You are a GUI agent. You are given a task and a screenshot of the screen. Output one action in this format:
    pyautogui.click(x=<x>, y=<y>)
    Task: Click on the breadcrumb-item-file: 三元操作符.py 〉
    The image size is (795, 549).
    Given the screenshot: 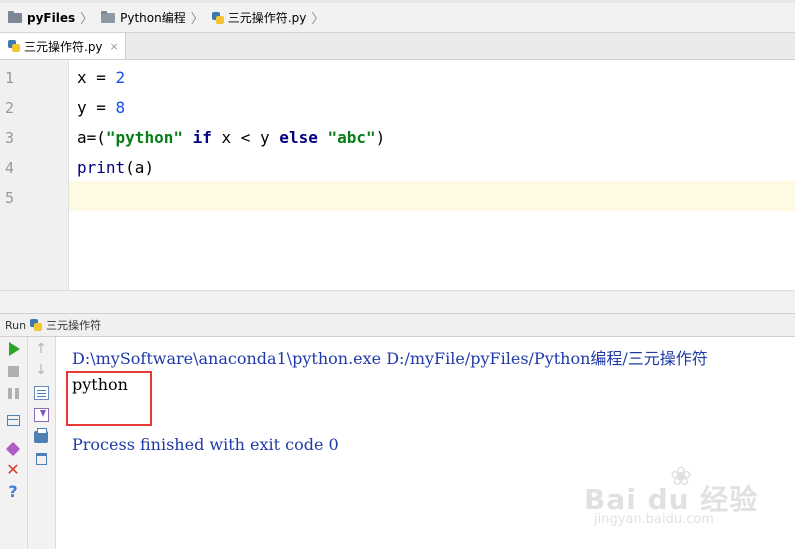 What is the action you would take?
    pyautogui.click(x=264, y=17)
    